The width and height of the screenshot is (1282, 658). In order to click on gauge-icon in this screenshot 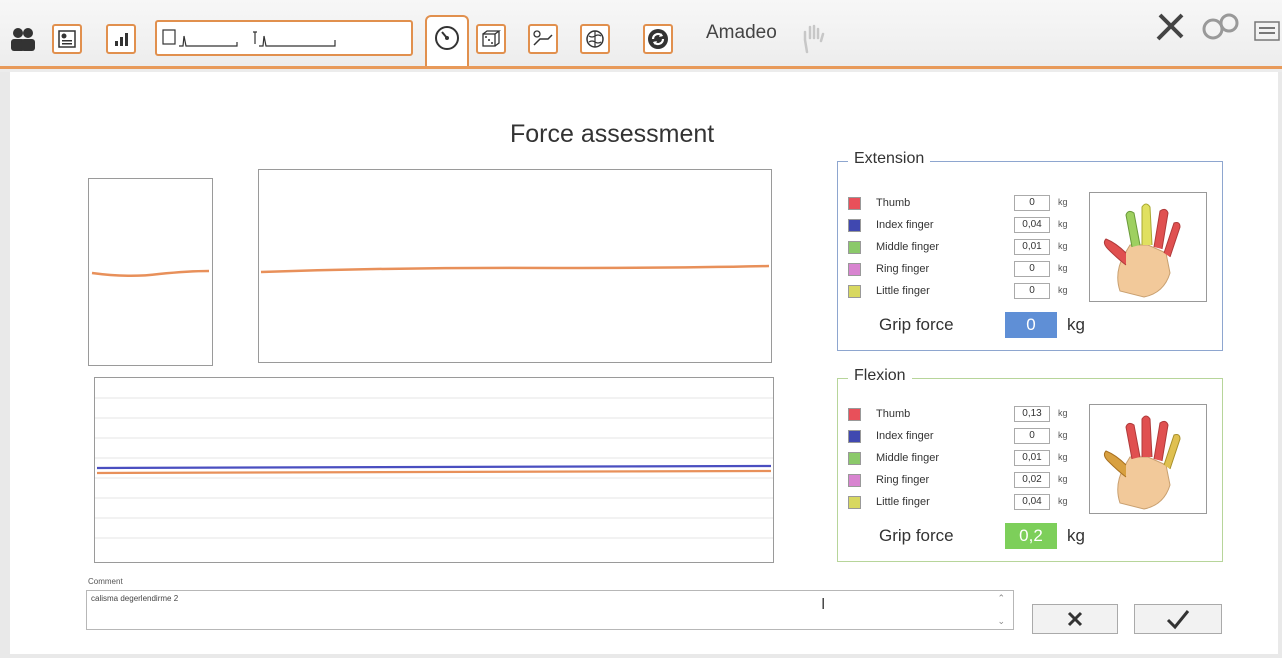, I will do `click(447, 38)`.